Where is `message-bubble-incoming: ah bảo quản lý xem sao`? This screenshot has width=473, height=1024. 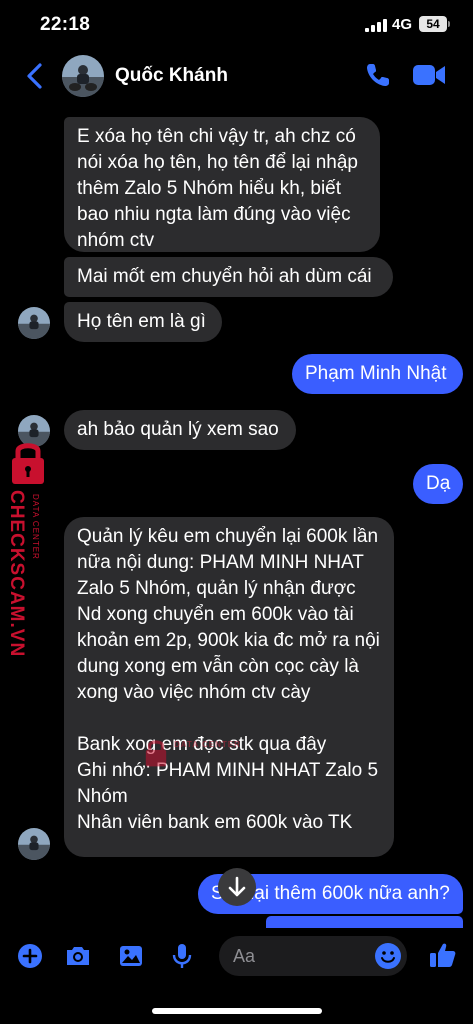
message-bubble-incoming: ah bảo quản lý xem sao is located at coordinates (180, 430).